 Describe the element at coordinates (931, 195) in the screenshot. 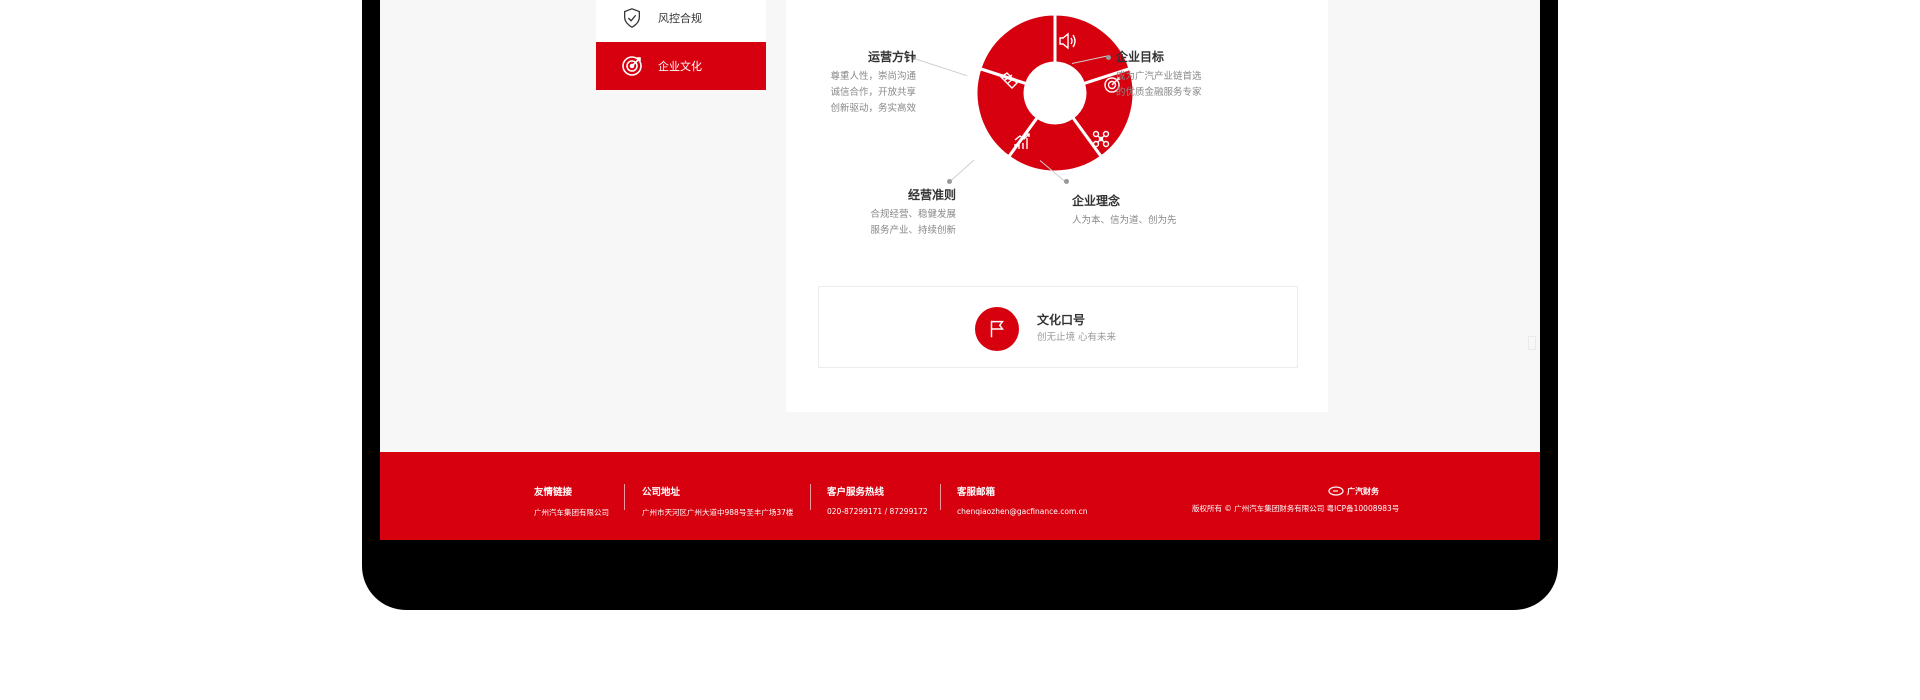

I see `culture-item-title: 经营准则` at that location.